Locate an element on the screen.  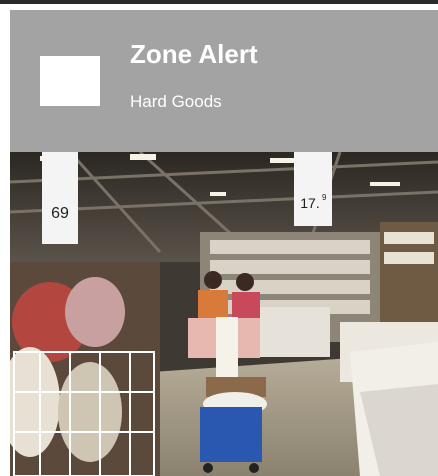
price-sign-right: 17. 9 is located at coordinates (313, 189).